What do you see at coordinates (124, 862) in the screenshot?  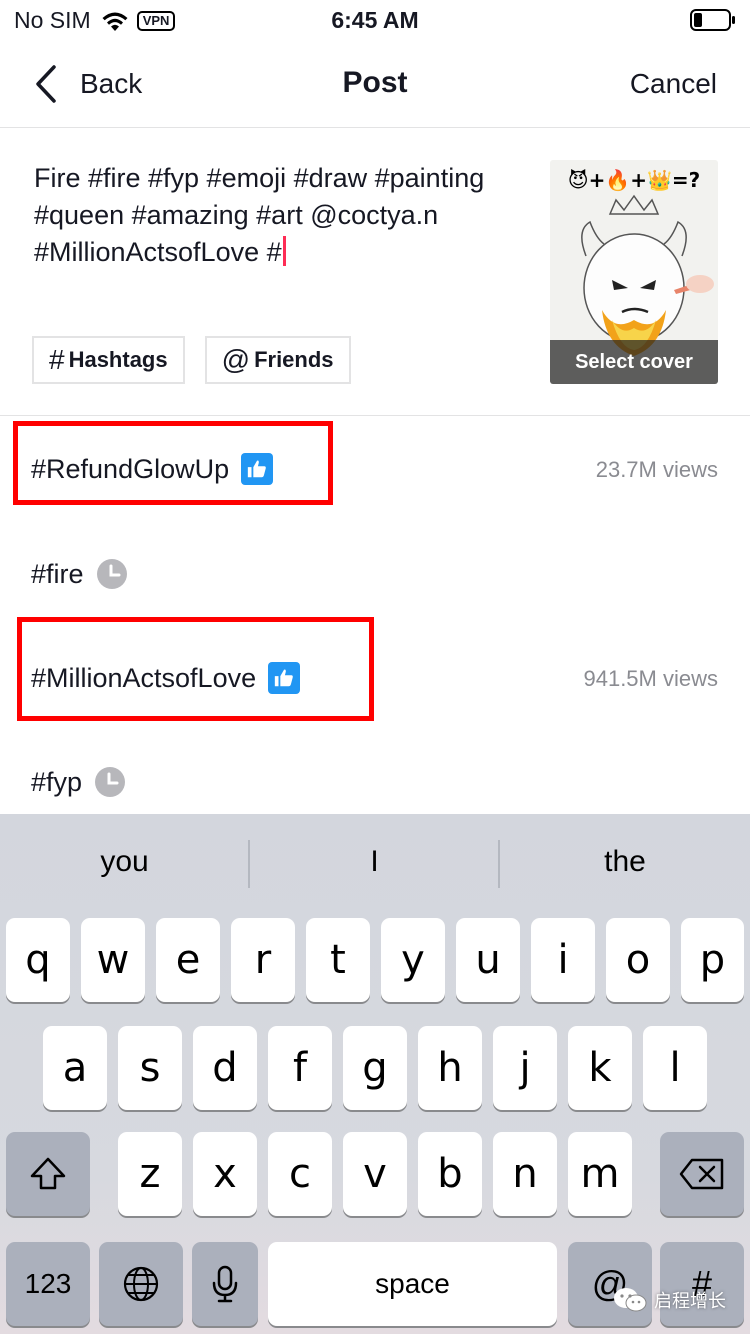 I see `prediction-you: you` at bounding box center [124, 862].